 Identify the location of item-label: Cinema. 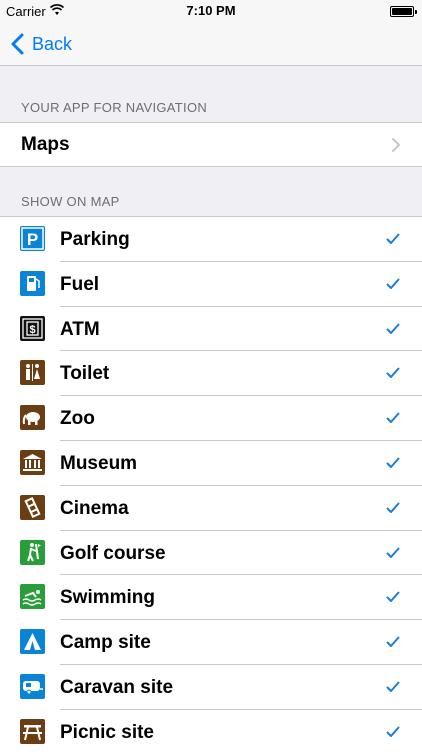
(94, 508).